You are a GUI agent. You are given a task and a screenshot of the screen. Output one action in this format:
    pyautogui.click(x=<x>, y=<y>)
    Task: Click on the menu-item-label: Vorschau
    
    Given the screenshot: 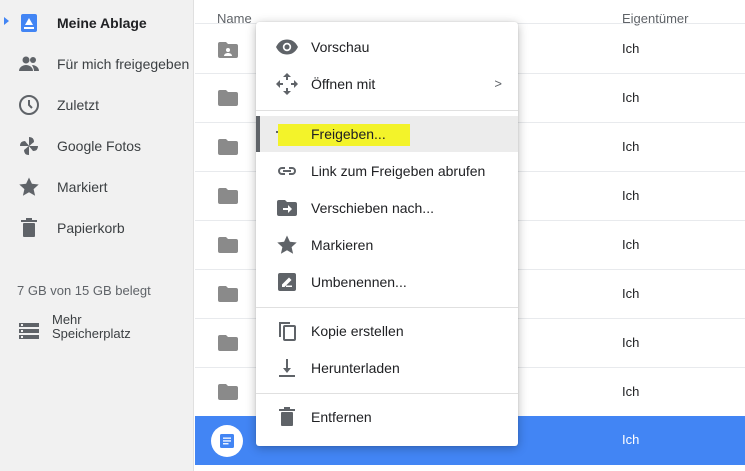 What is the action you would take?
    pyautogui.click(x=340, y=47)
    